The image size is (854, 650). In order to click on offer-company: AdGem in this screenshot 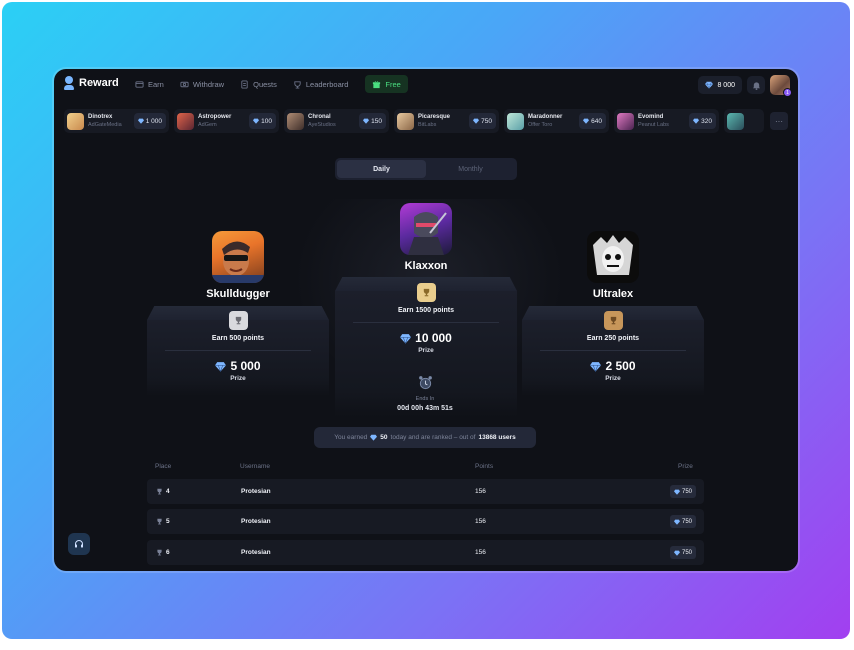, I will do `click(207, 125)`.